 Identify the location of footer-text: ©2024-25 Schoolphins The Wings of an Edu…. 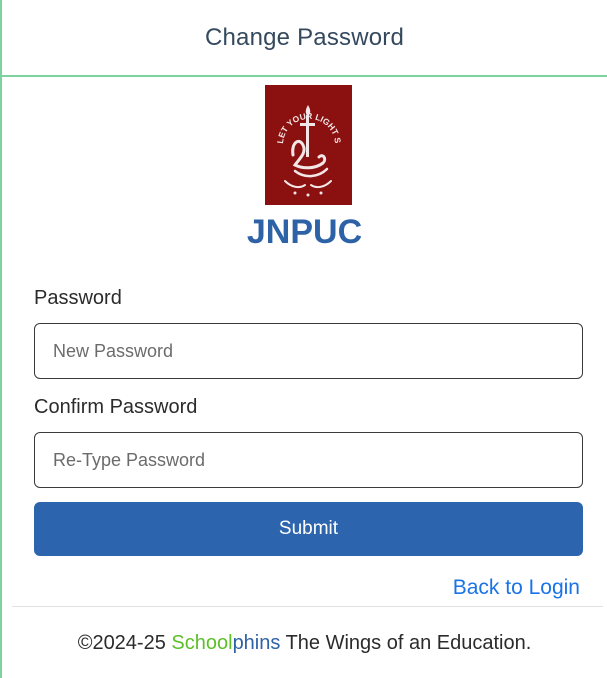
(304, 643).